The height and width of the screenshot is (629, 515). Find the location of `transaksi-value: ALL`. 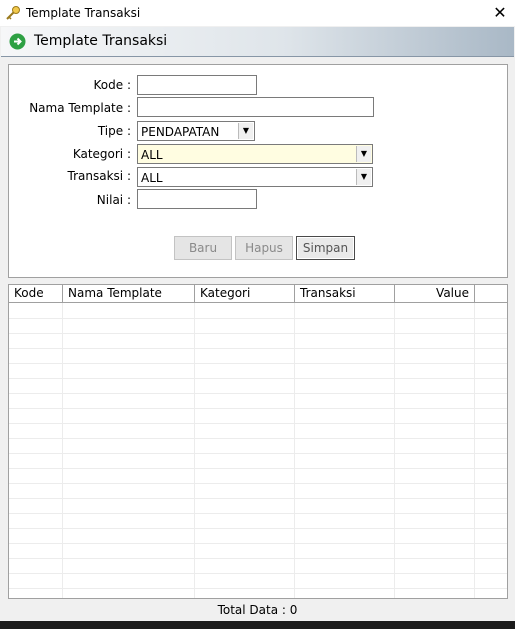

transaksi-value: ALL is located at coordinates (152, 178).